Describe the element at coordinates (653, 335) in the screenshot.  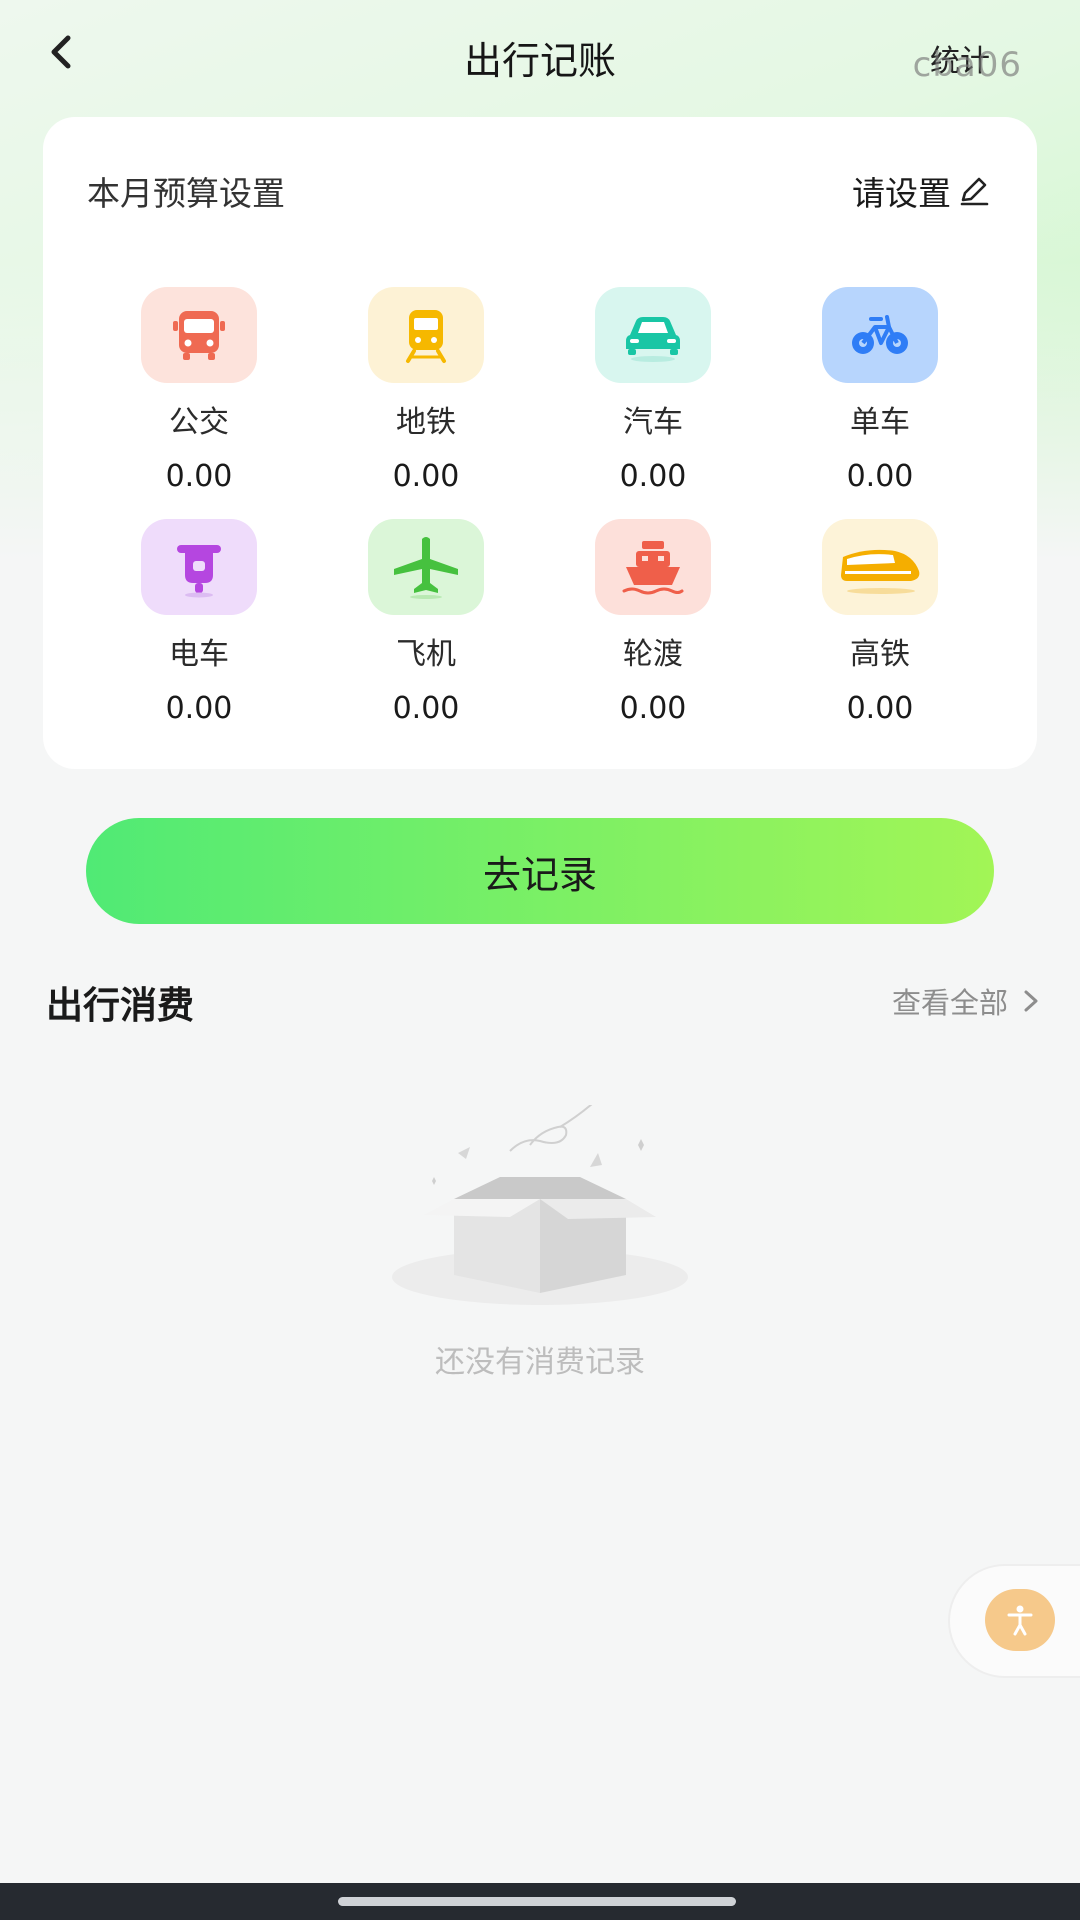
I see `car-icon` at that location.